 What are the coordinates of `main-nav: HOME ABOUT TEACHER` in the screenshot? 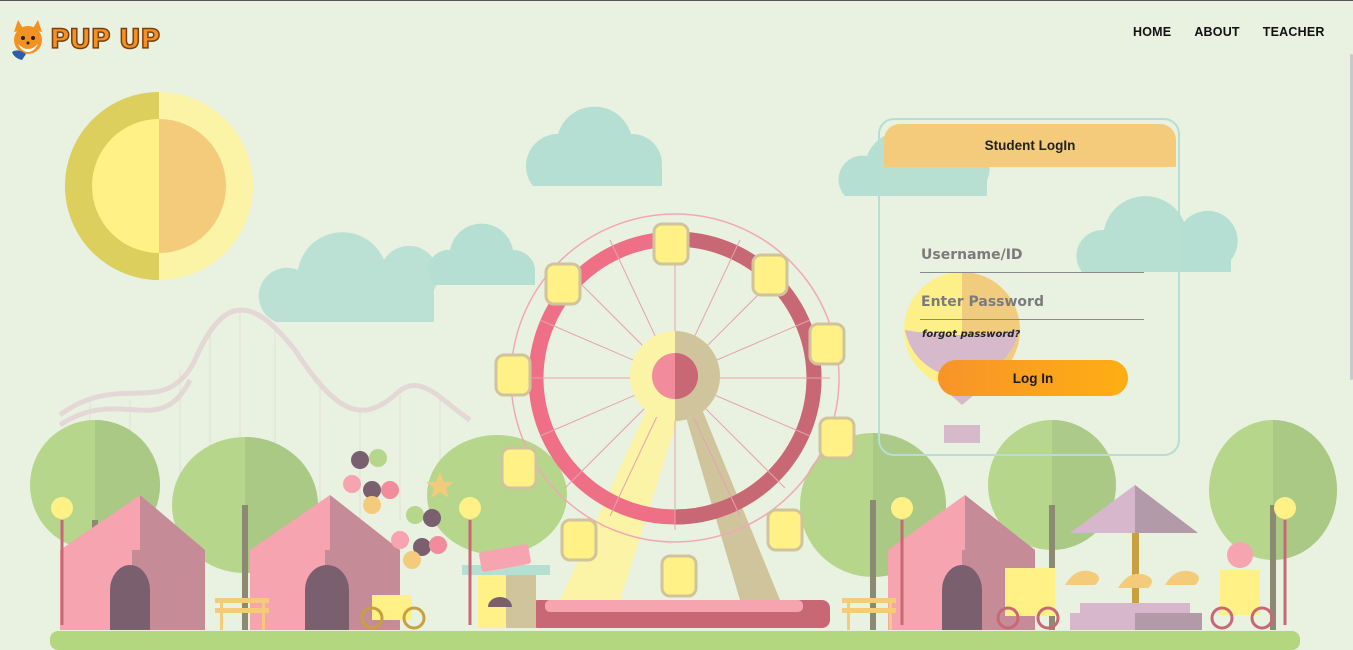 It's located at (1229, 32).